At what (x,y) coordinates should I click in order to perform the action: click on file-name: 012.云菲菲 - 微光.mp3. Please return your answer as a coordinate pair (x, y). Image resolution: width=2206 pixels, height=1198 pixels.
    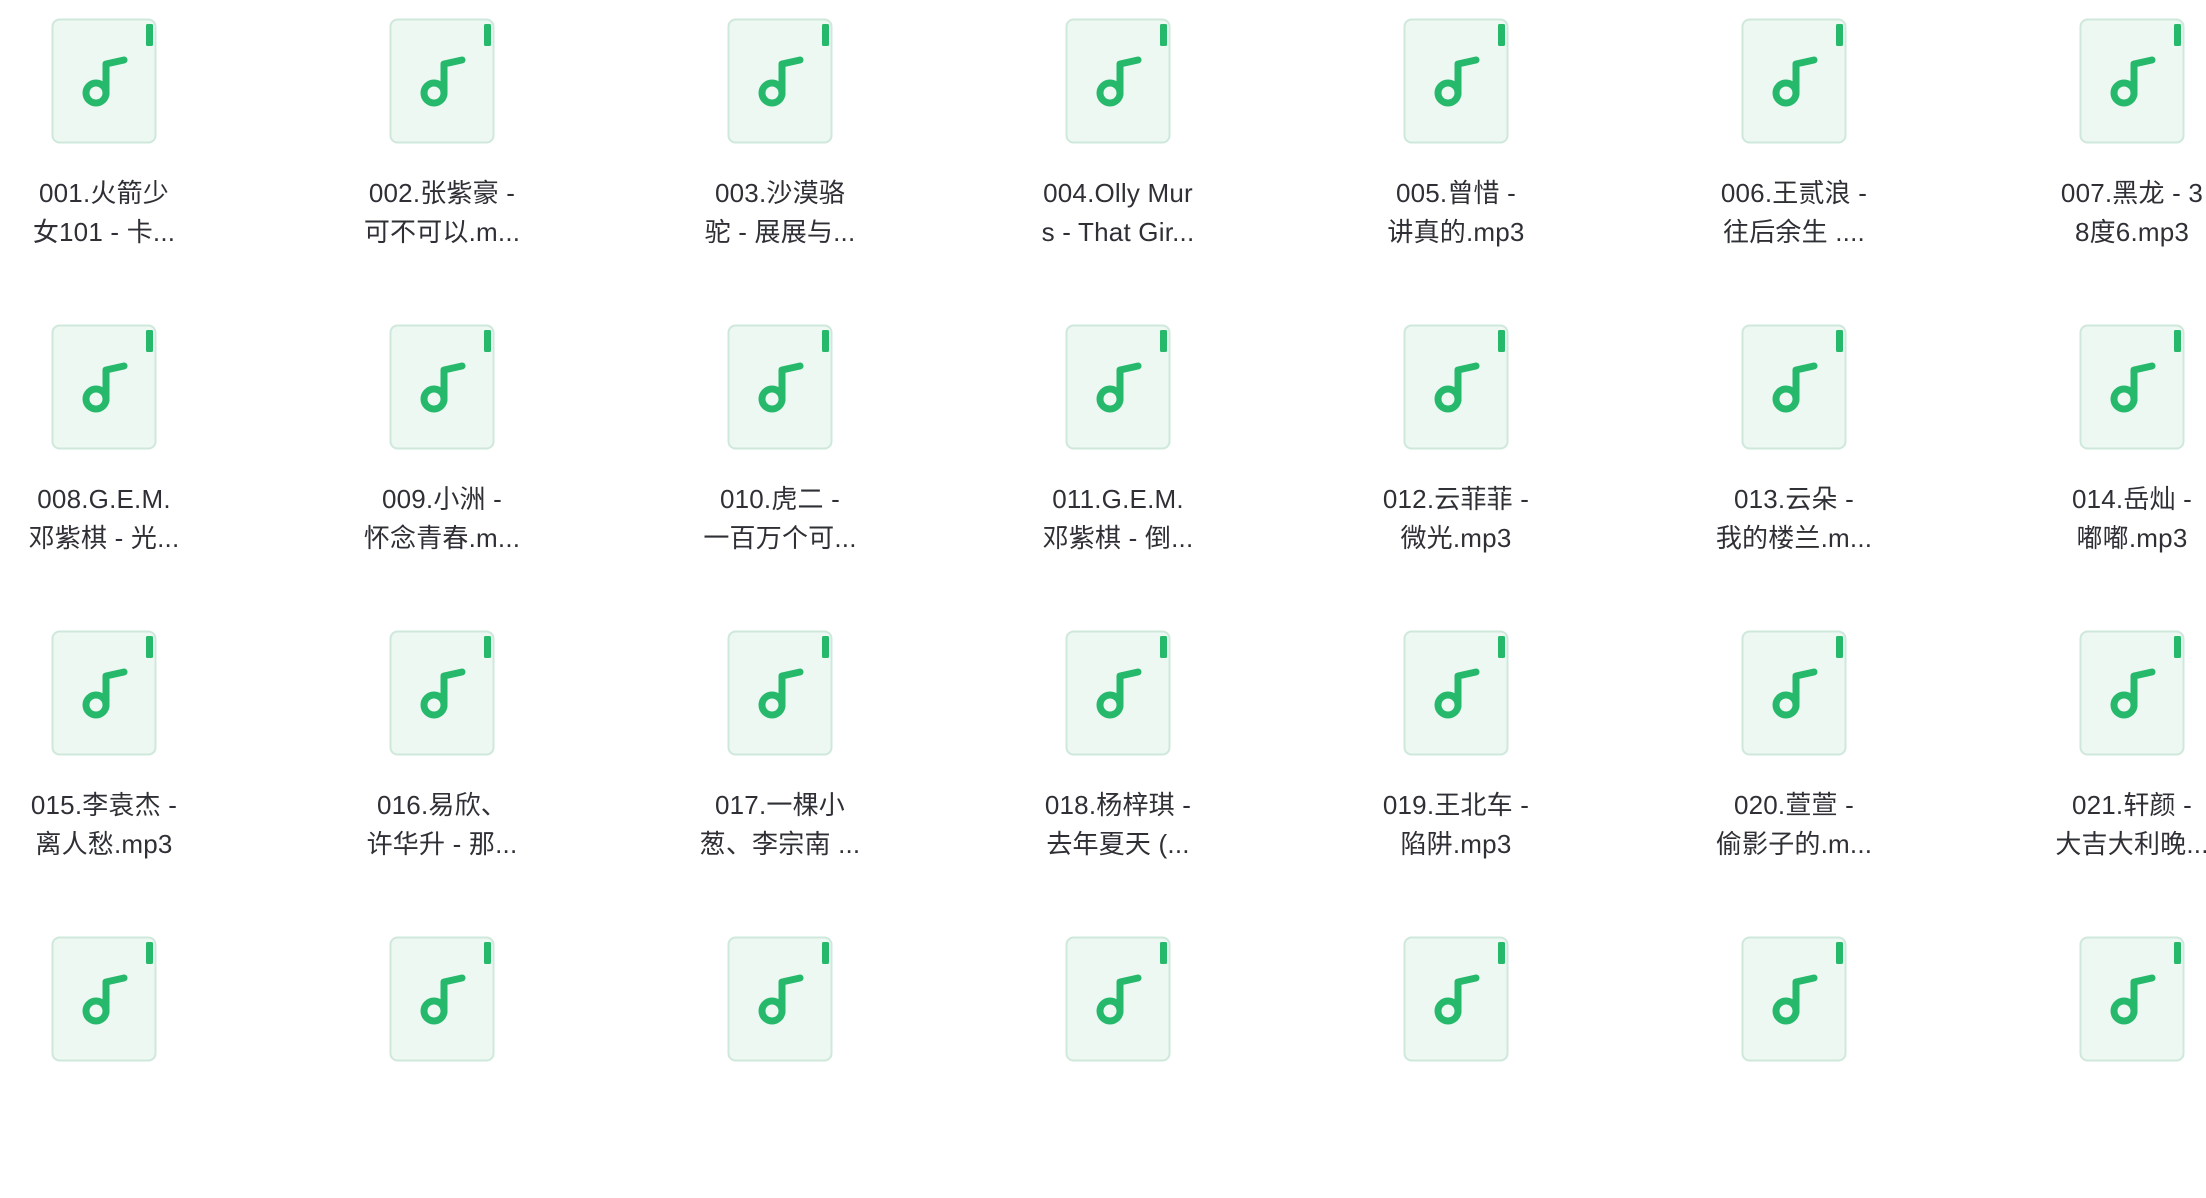
    Looking at the image, I should click on (1456, 519).